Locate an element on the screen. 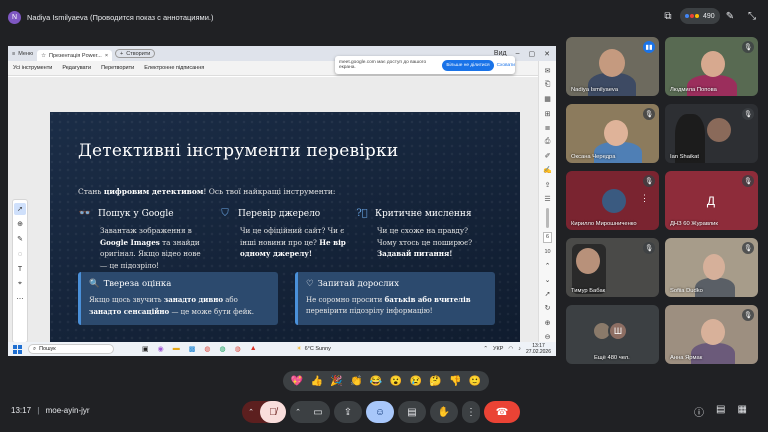  menu-esign: Електронне підписання is located at coordinates (174, 68).